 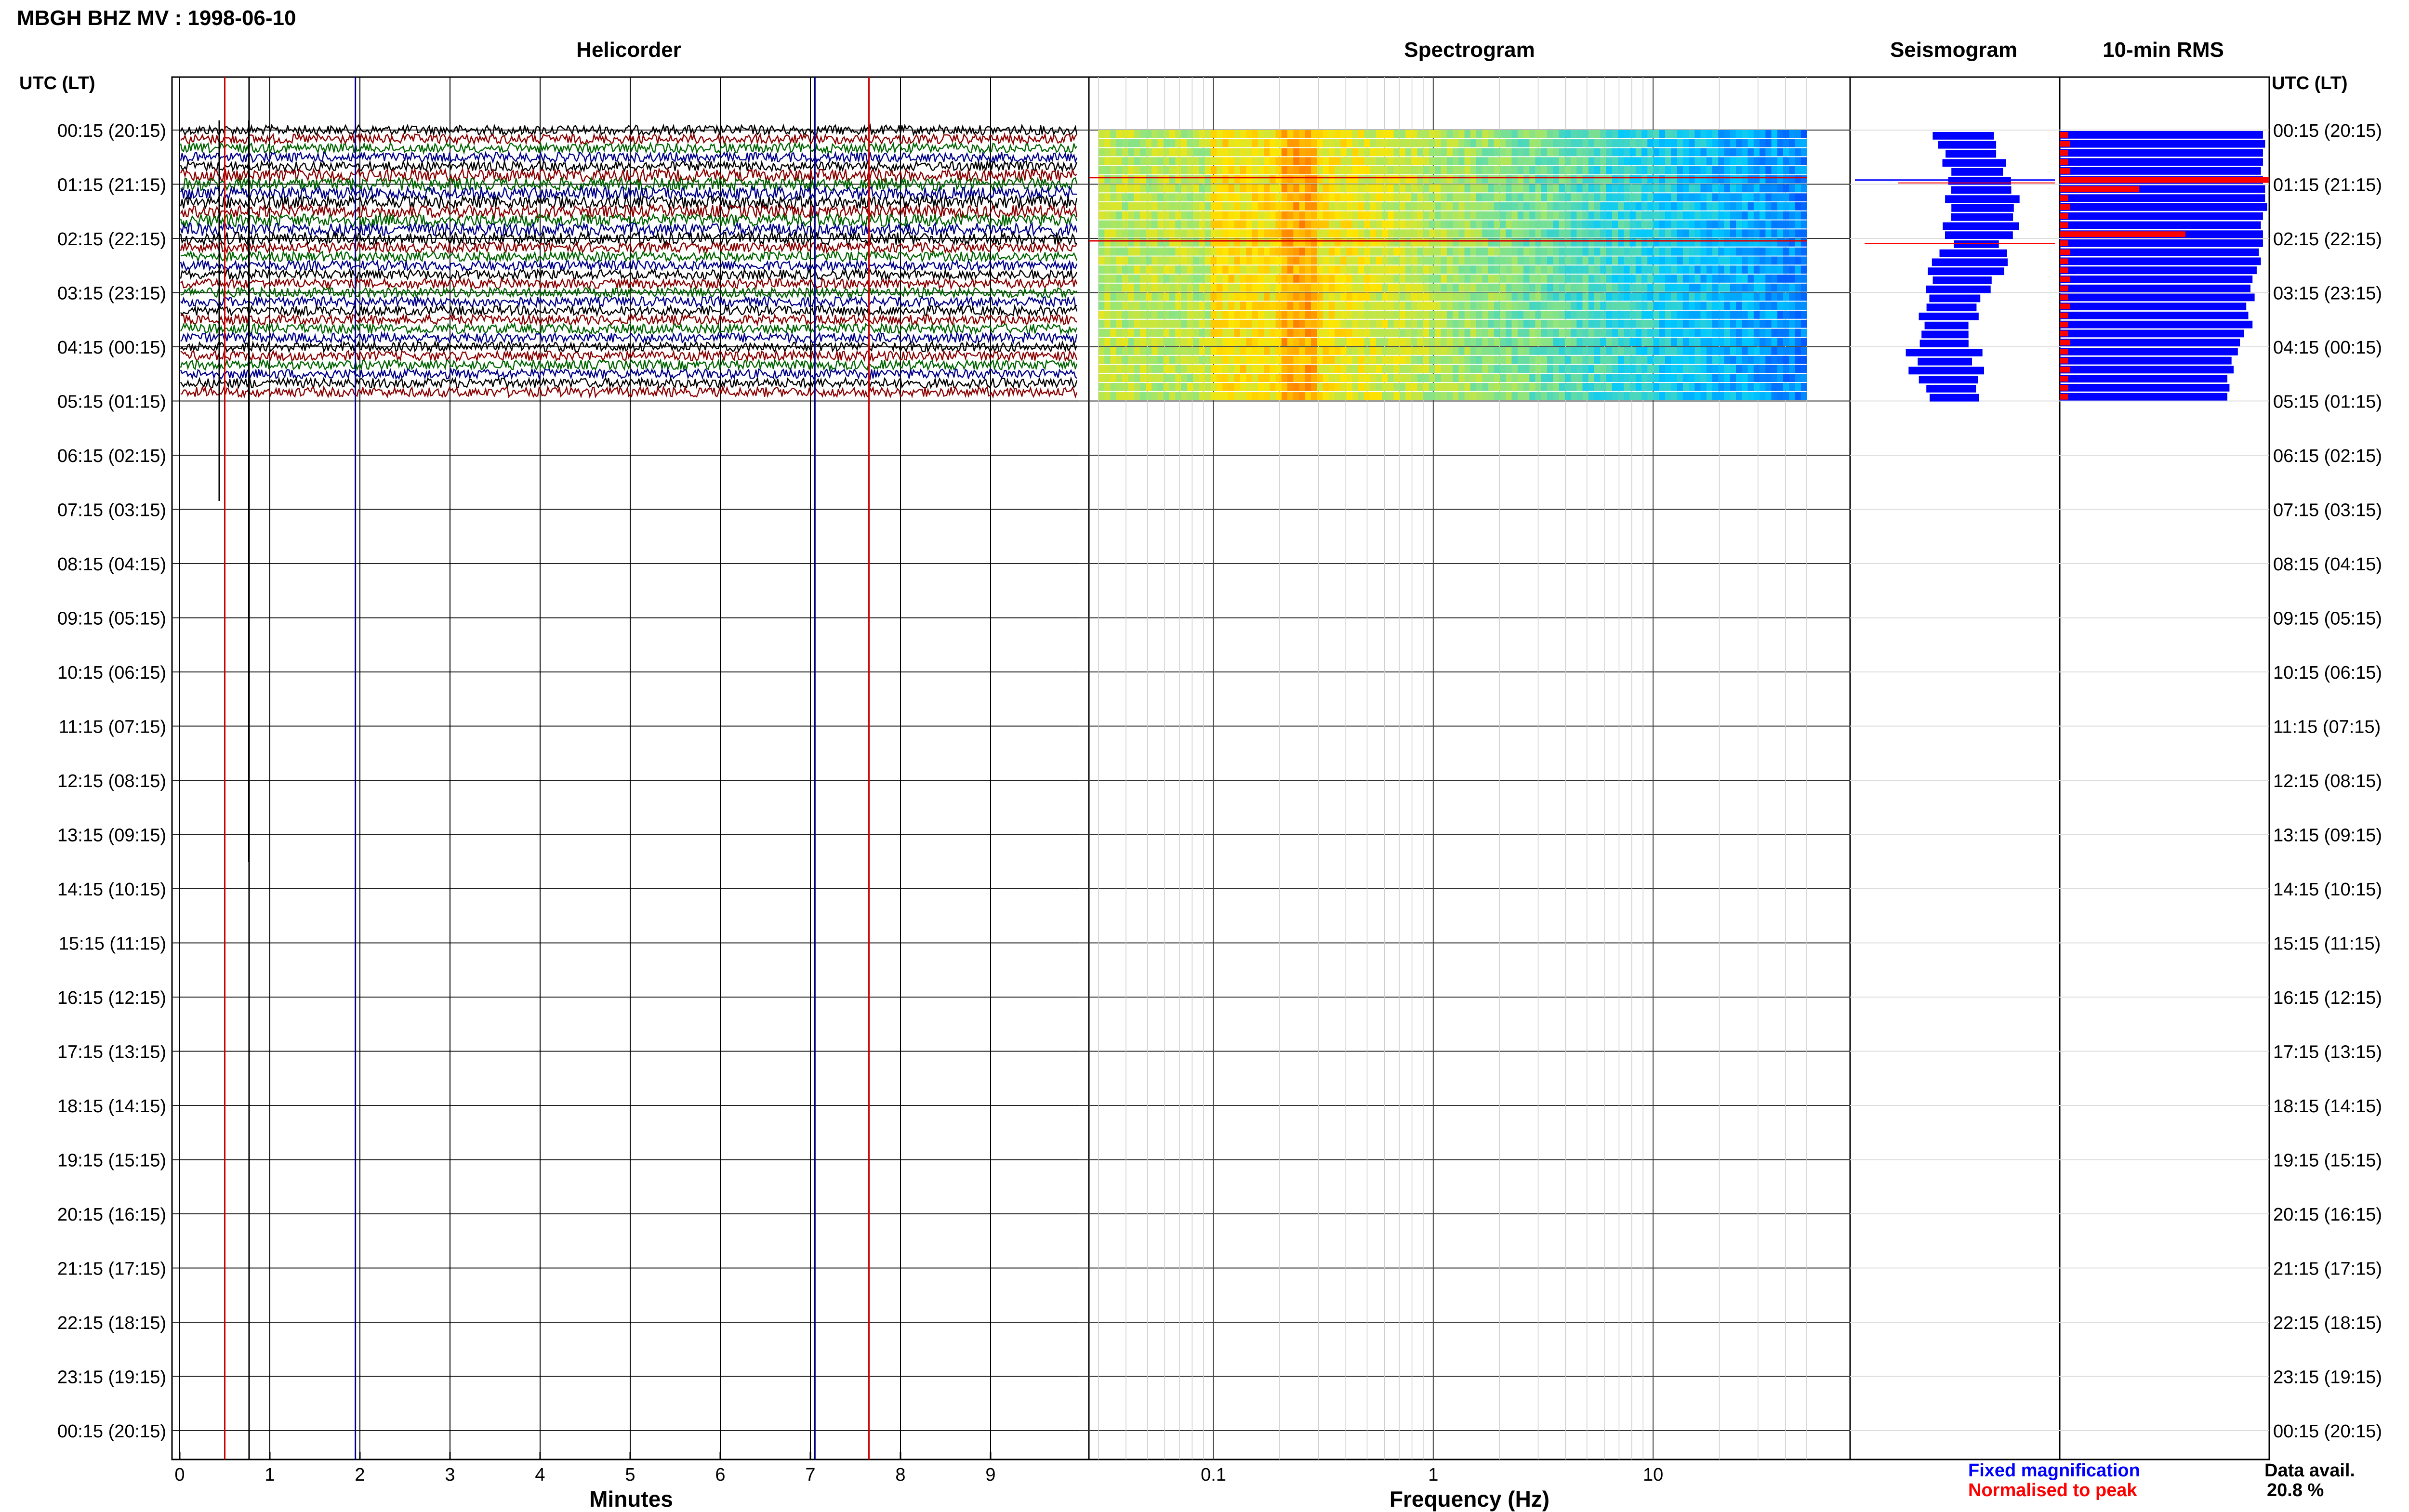 What do you see at coordinates (2064, 324) in the screenshot?
I see `rms-bar-normalised` at bounding box center [2064, 324].